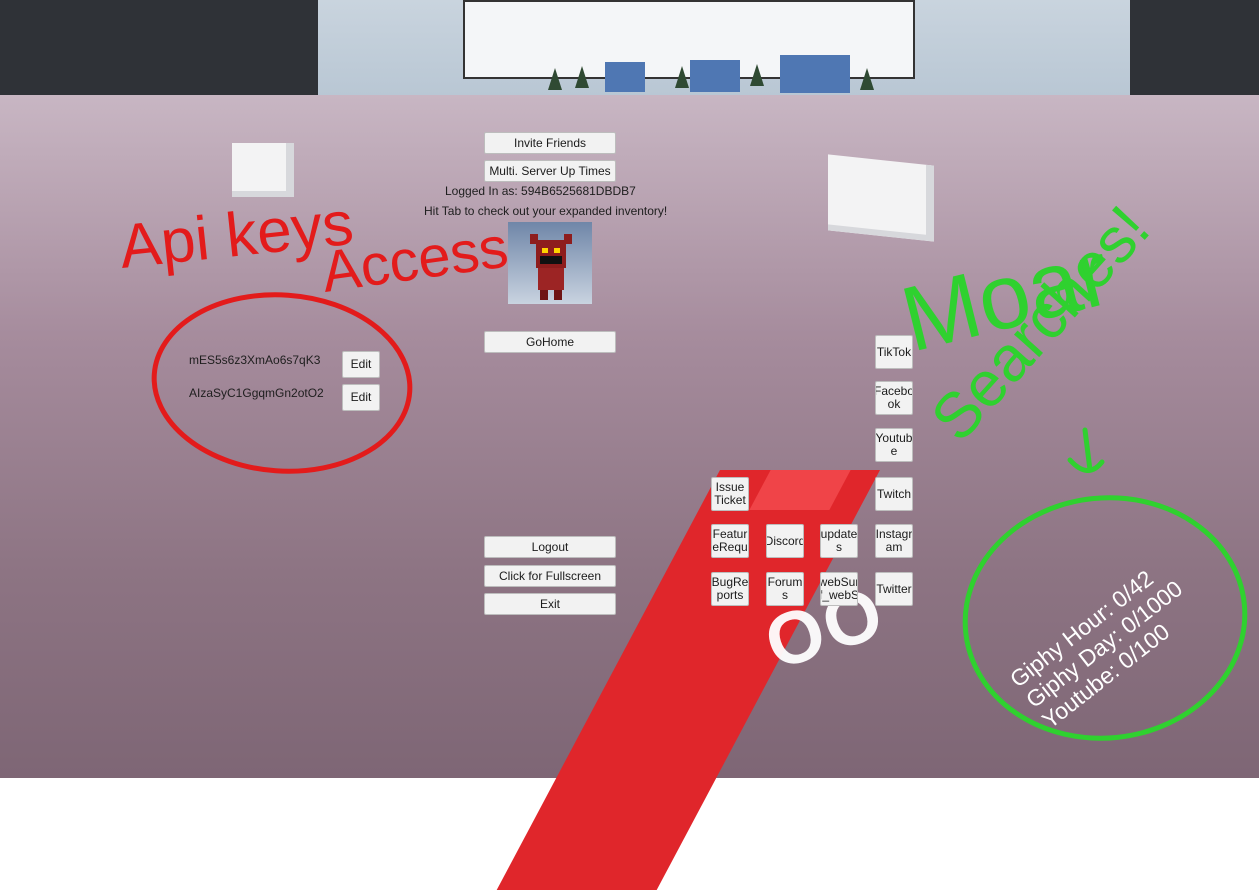  What do you see at coordinates (1105, 618) in the screenshot?
I see `searches-circle` at bounding box center [1105, 618].